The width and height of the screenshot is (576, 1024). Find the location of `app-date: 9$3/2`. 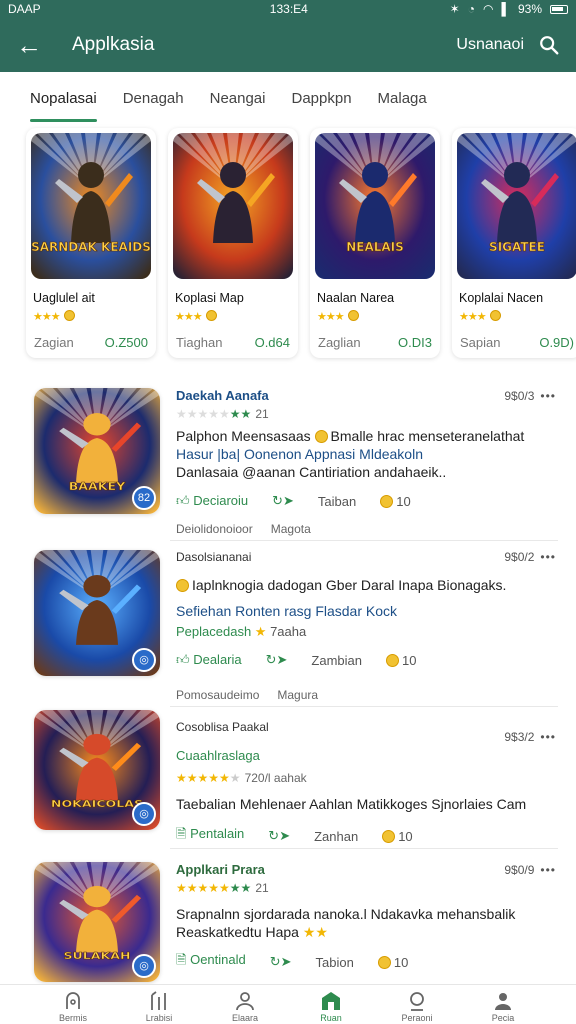

app-date: 9$3/2 is located at coordinates (519, 737).